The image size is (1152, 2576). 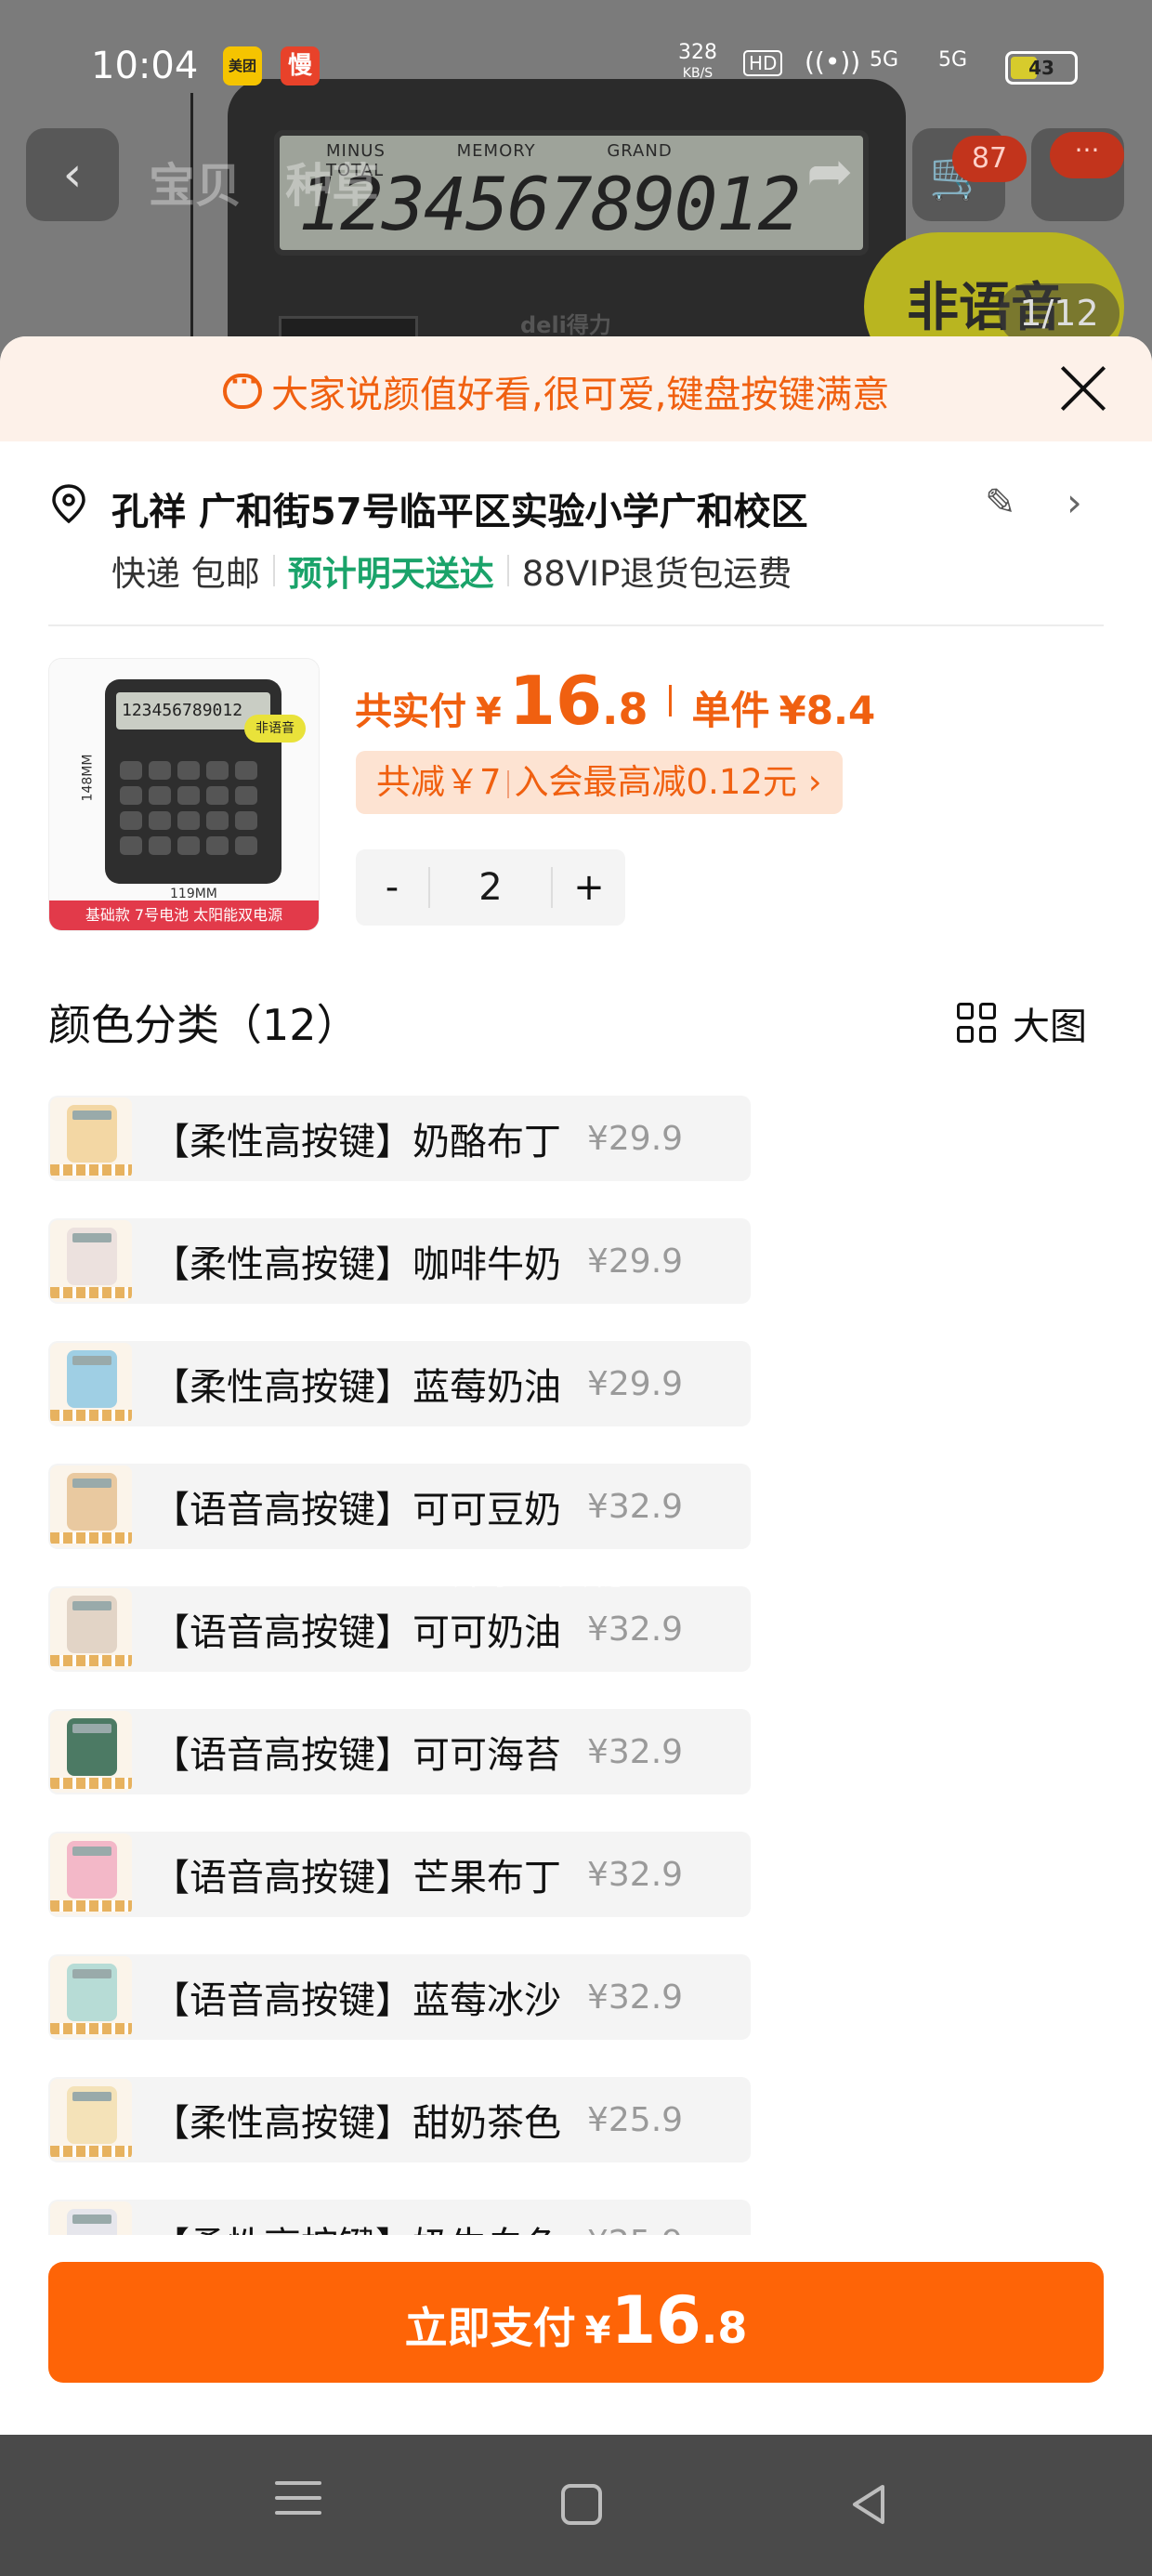 What do you see at coordinates (356, 1510) in the screenshot?
I see `variant-name: 【语音高按键】可可豆奶` at bounding box center [356, 1510].